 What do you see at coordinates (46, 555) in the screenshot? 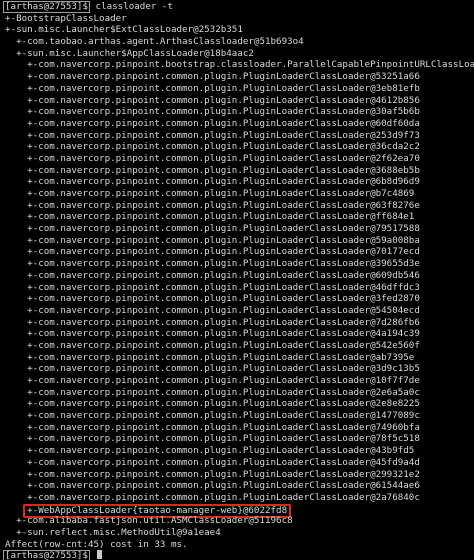
I see `final-prompt: [arthas@27553]$` at bounding box center [46, 555].